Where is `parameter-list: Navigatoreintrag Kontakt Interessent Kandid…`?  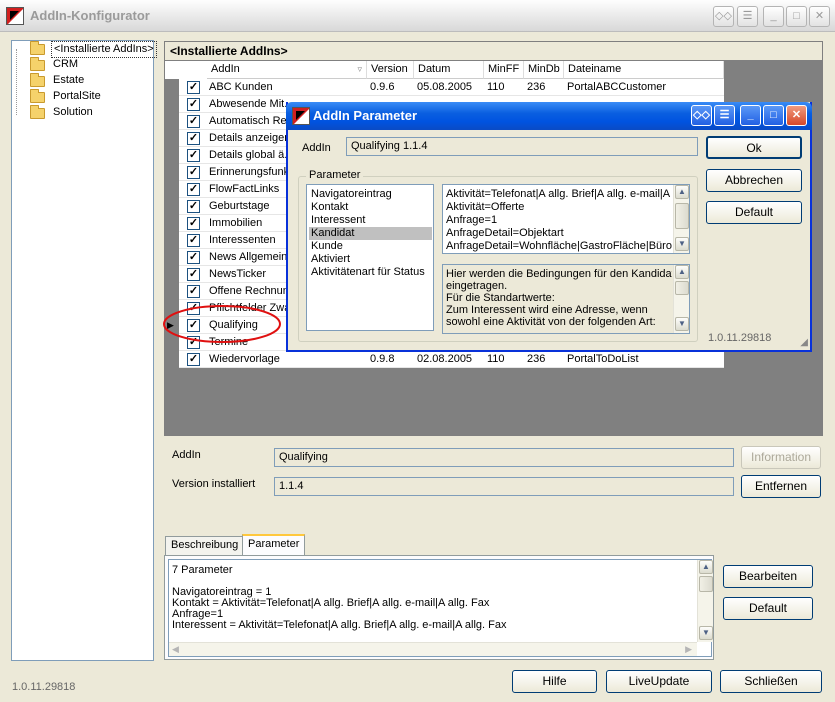
parameter-list: Navigatoreintrag Kontakt Interessent Kandid… is located at coordinates (370, 257).